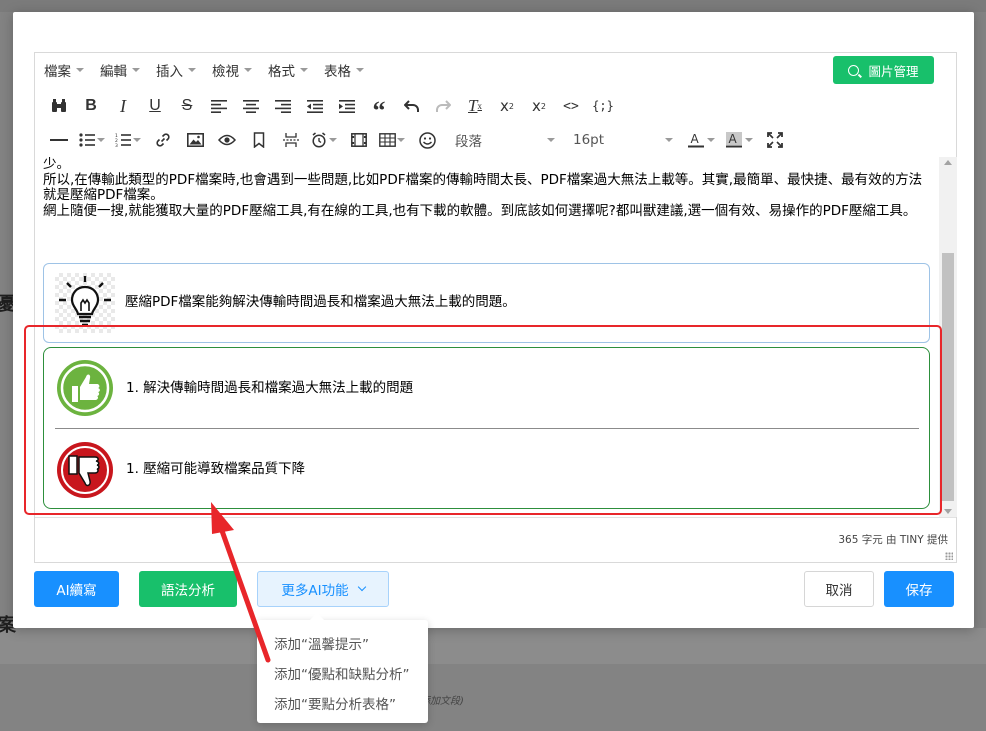  Describe the element at coordinates (227, 140) in the screenshot. I see `preview-eye-icon` at that location.